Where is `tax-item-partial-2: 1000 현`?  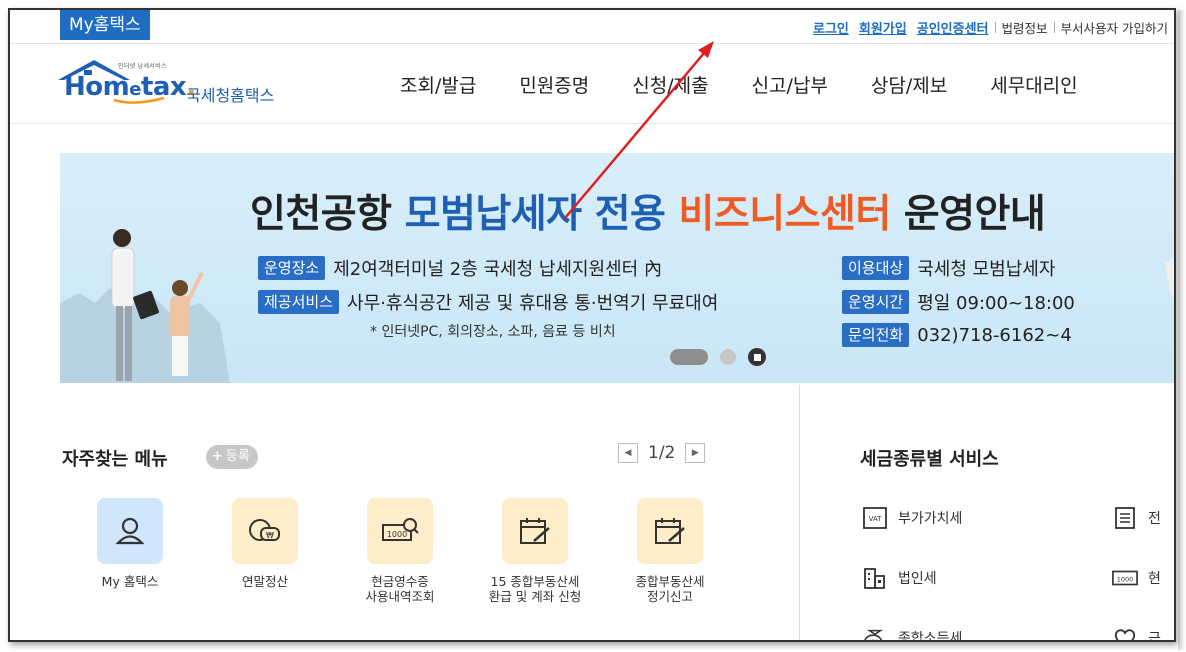
tax-item-partial-2: 1000 현 is located at coordinates (1136, 578).